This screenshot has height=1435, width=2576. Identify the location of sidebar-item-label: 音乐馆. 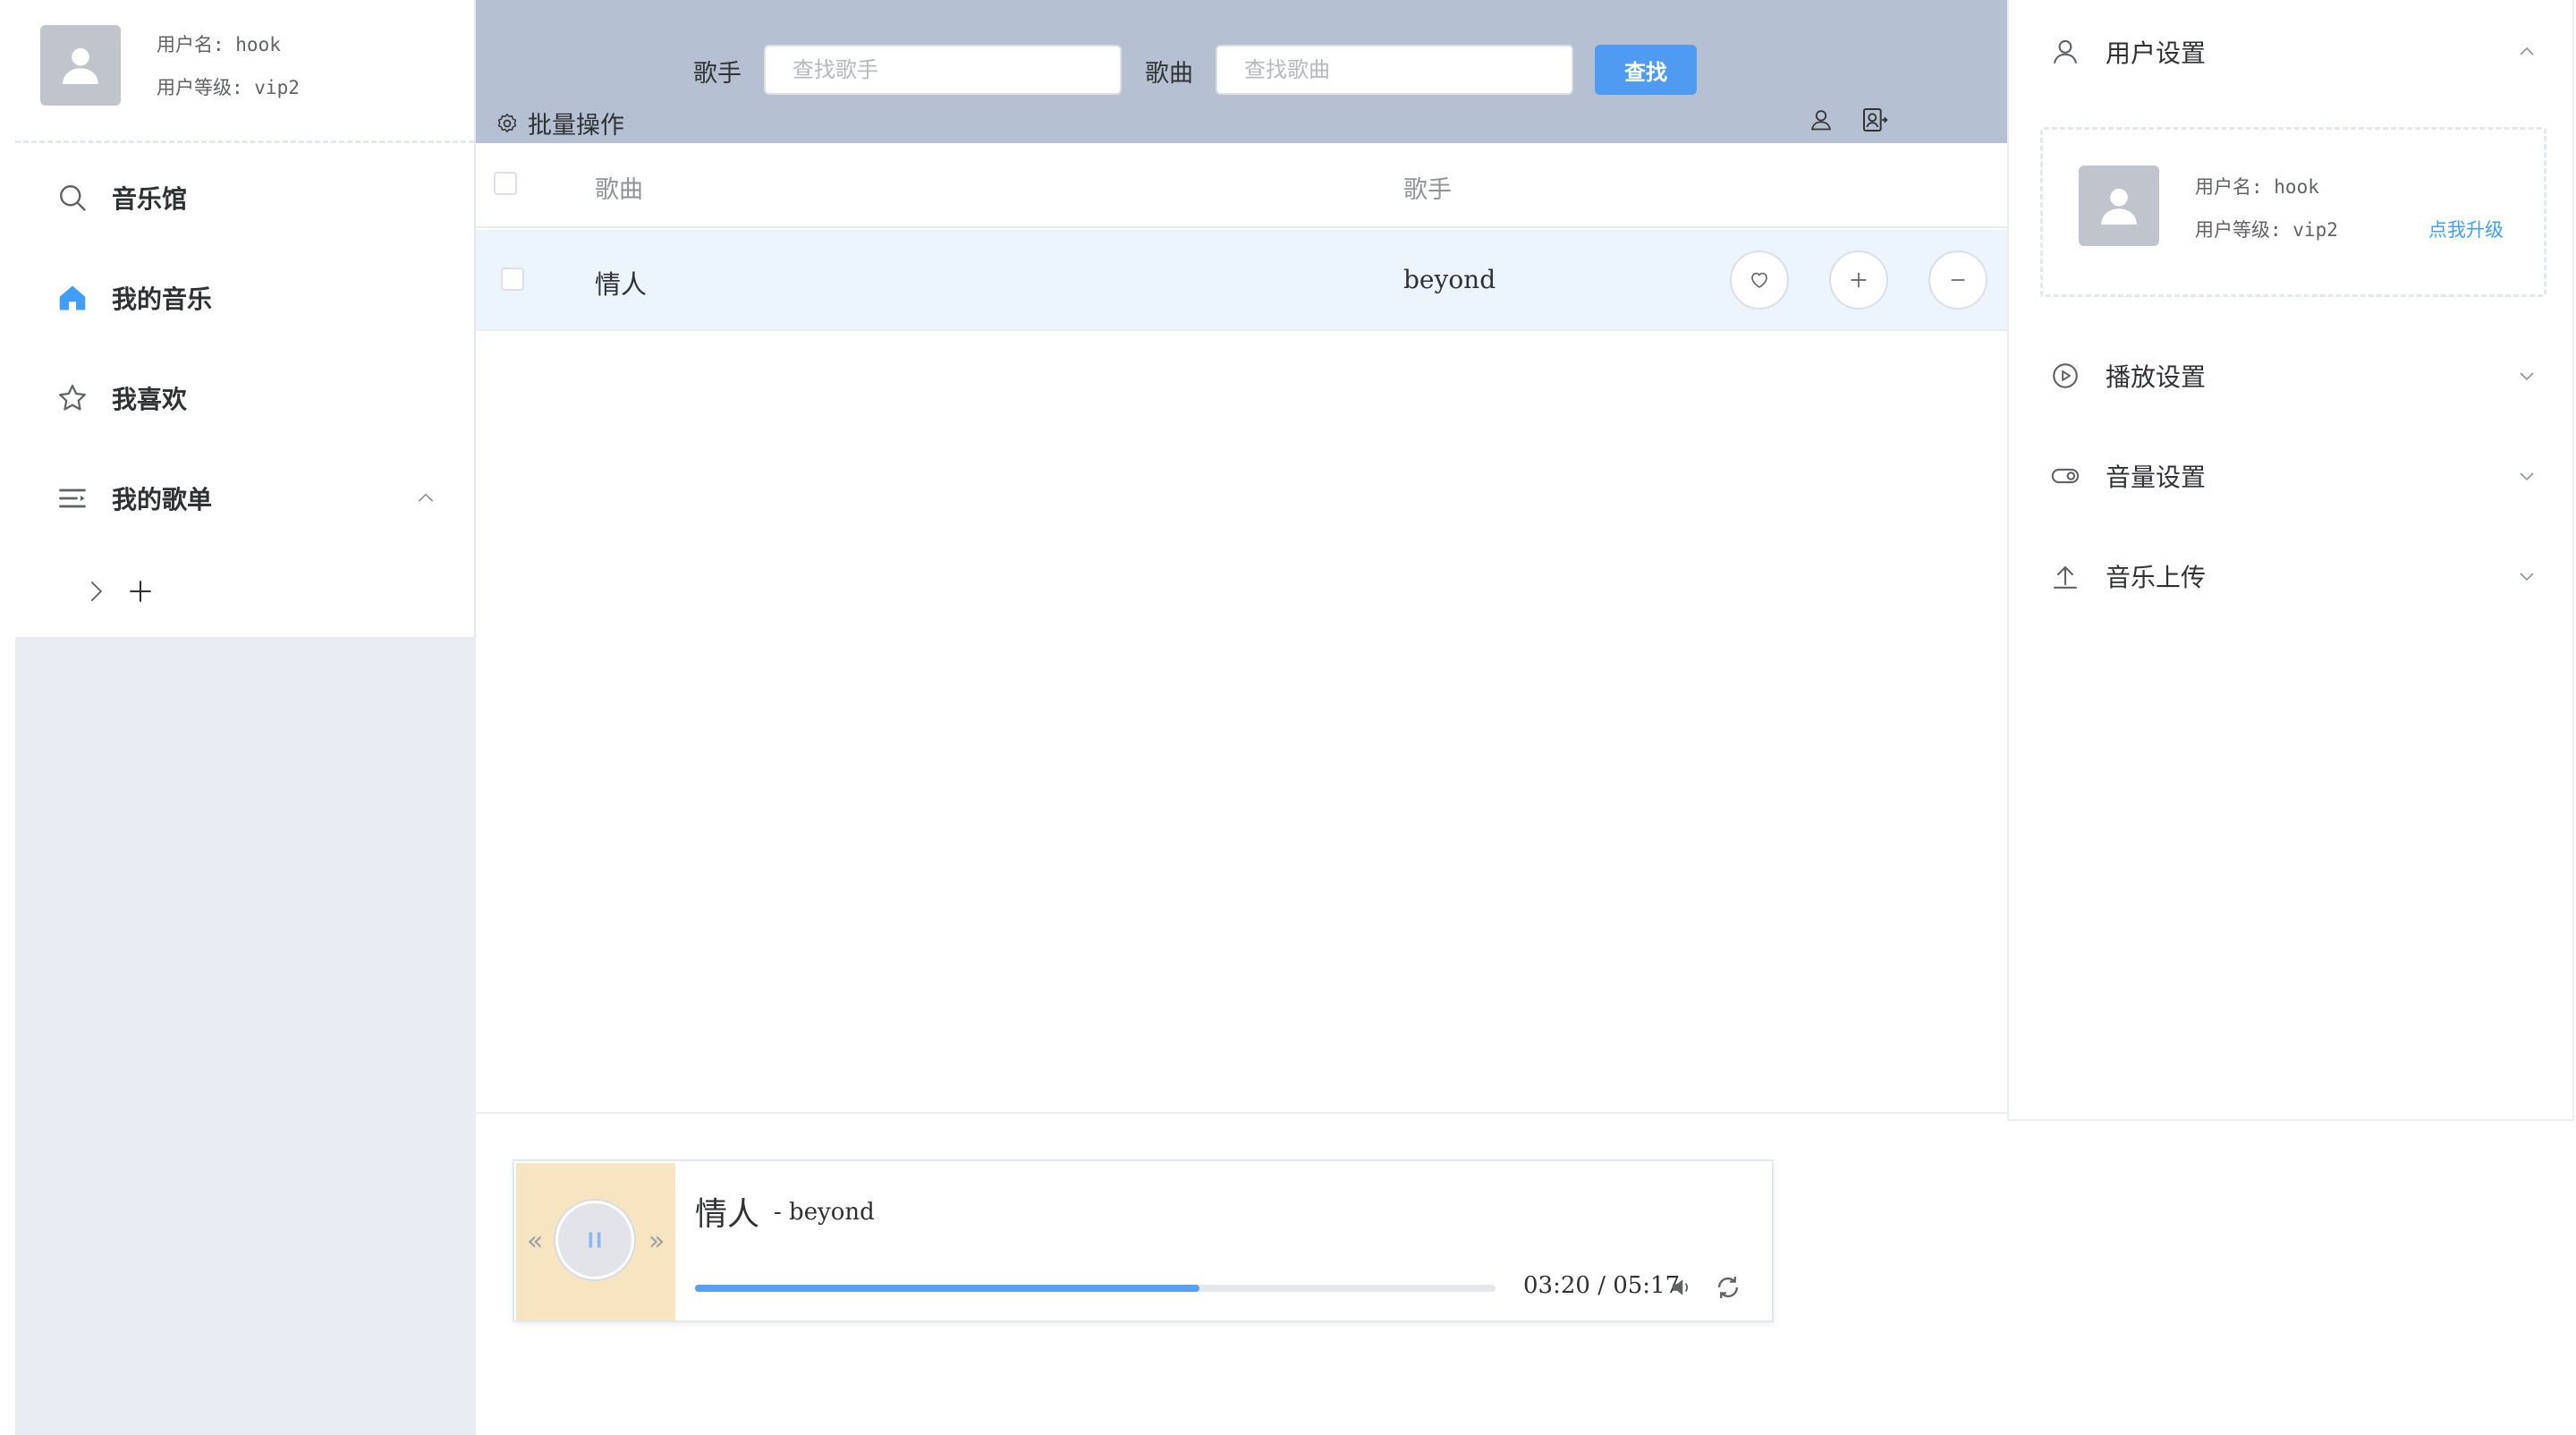
(150, 199).